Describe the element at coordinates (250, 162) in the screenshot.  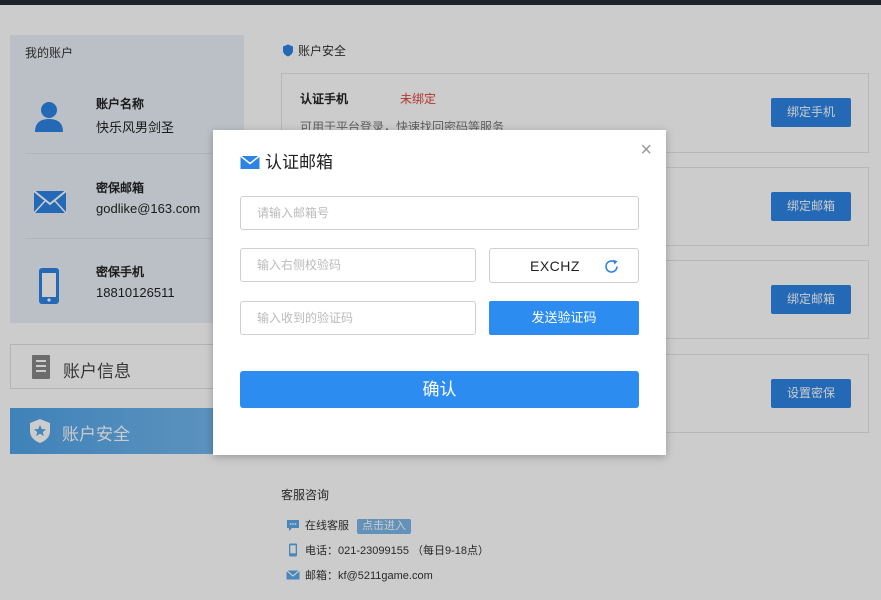
I see `mail-icon` at that location.